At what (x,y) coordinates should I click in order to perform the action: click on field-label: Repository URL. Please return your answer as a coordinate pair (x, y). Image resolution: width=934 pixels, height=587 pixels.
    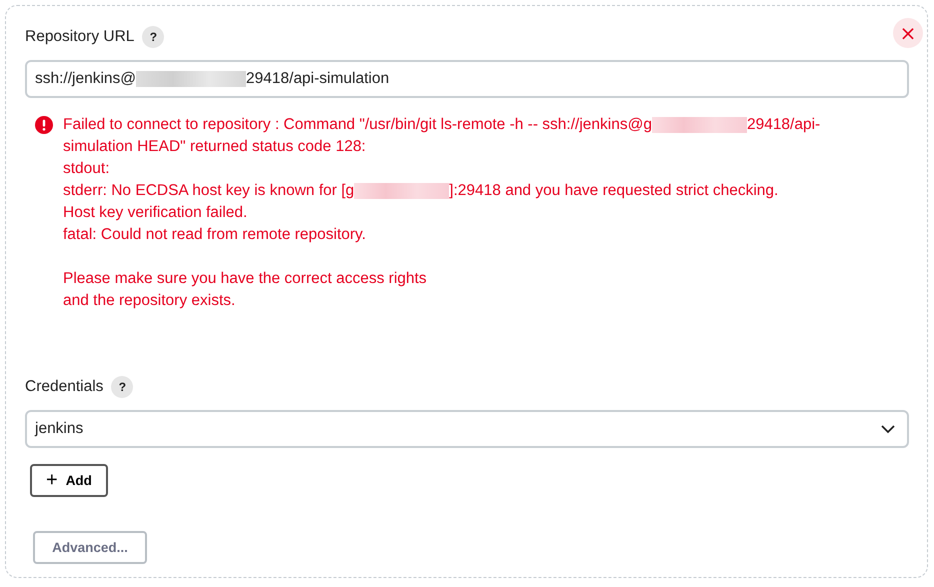
    Looking at the image, I should click on (79, 37).